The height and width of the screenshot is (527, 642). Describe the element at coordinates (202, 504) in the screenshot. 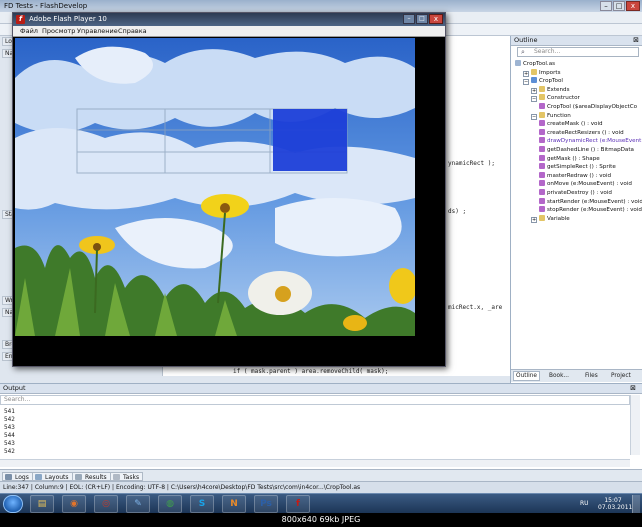

I see `skype-icon: S` at that location.